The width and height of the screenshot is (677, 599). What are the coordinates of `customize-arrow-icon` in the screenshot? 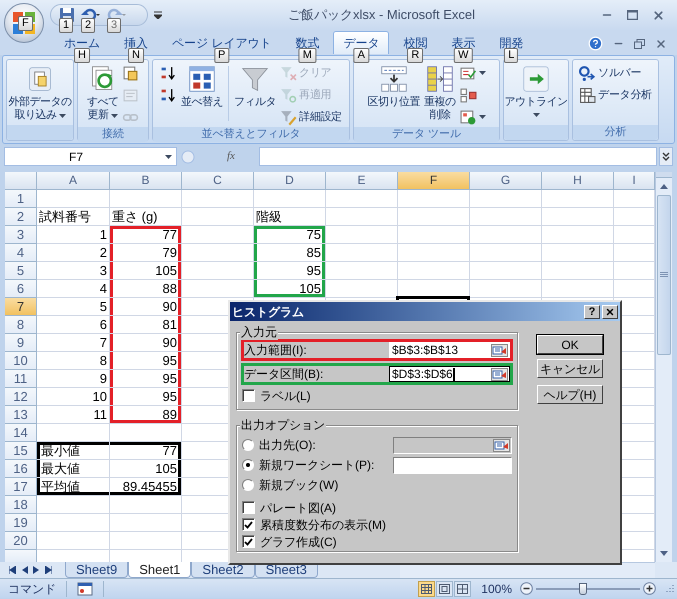 It's located at (158, 15).